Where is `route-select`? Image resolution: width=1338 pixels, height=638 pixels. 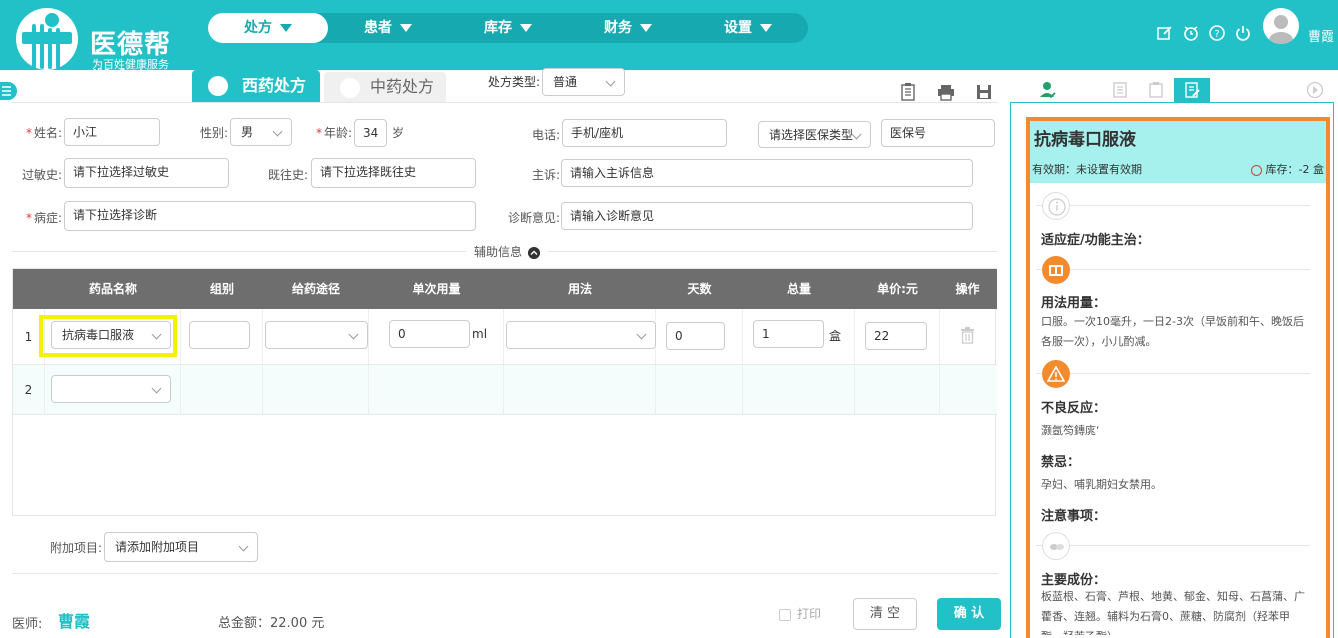 route-select is located at coordinates (316, 335).